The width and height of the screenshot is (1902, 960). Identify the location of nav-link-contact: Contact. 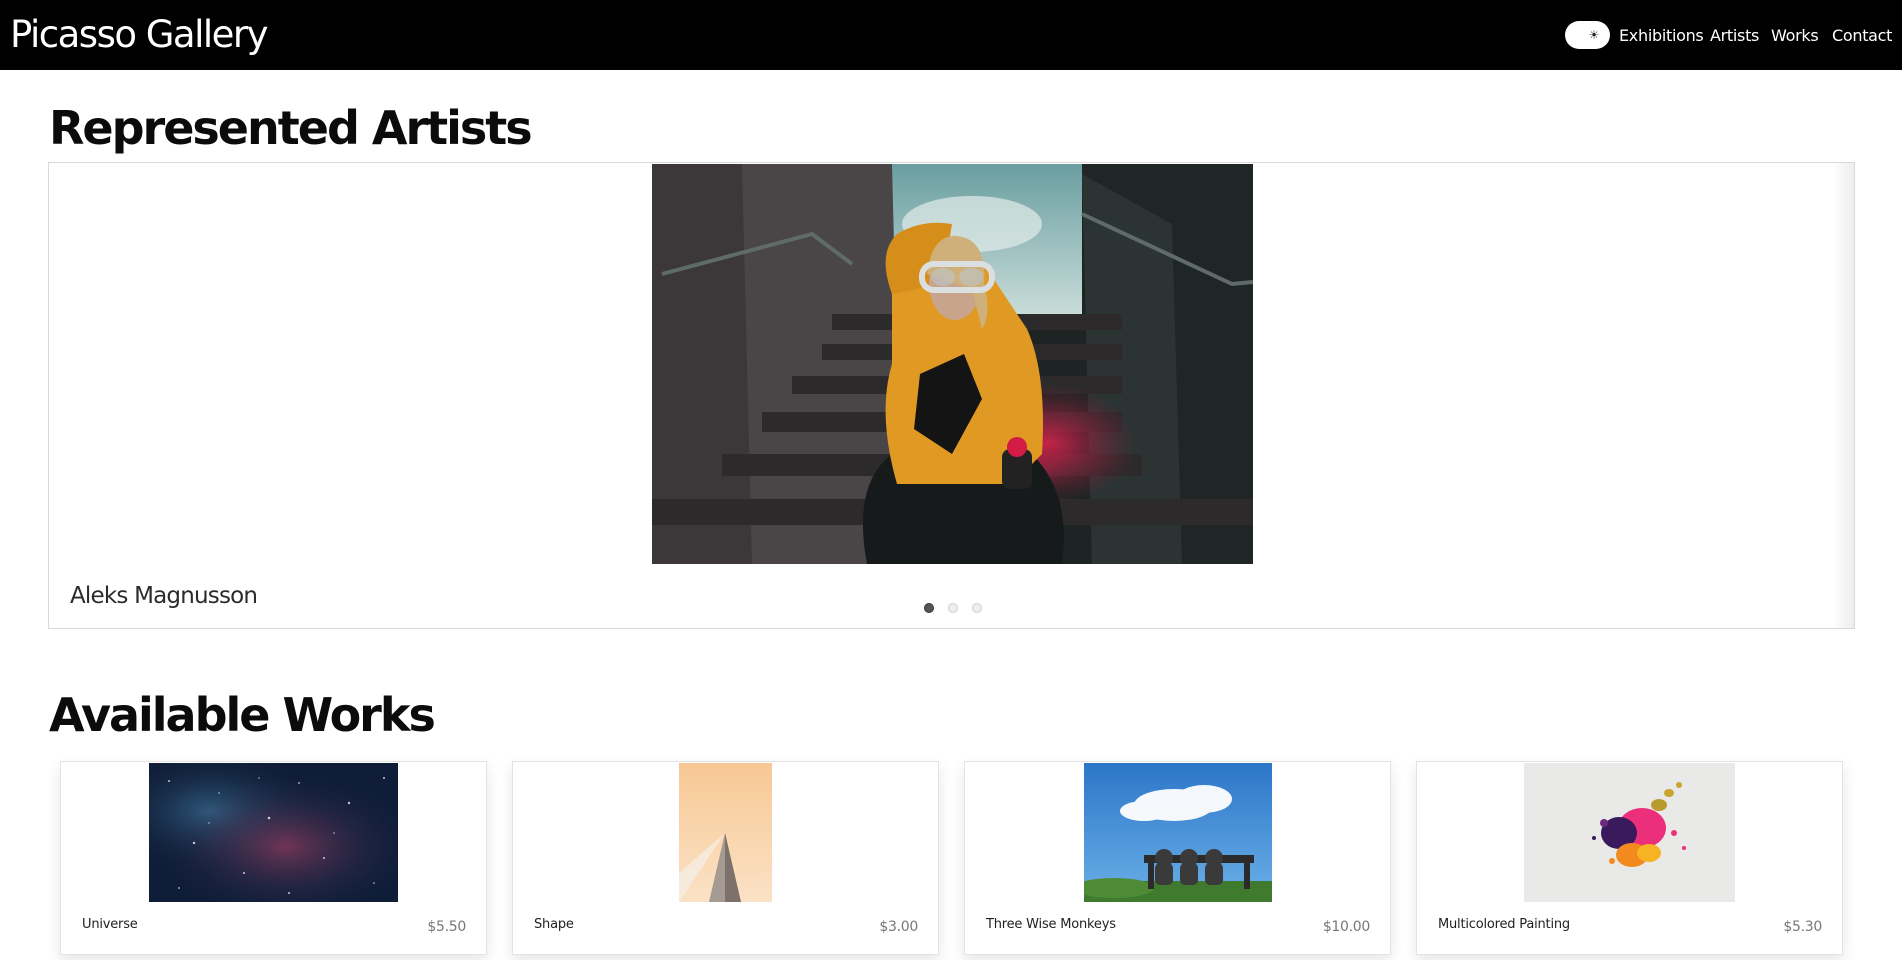
(1862, 35).